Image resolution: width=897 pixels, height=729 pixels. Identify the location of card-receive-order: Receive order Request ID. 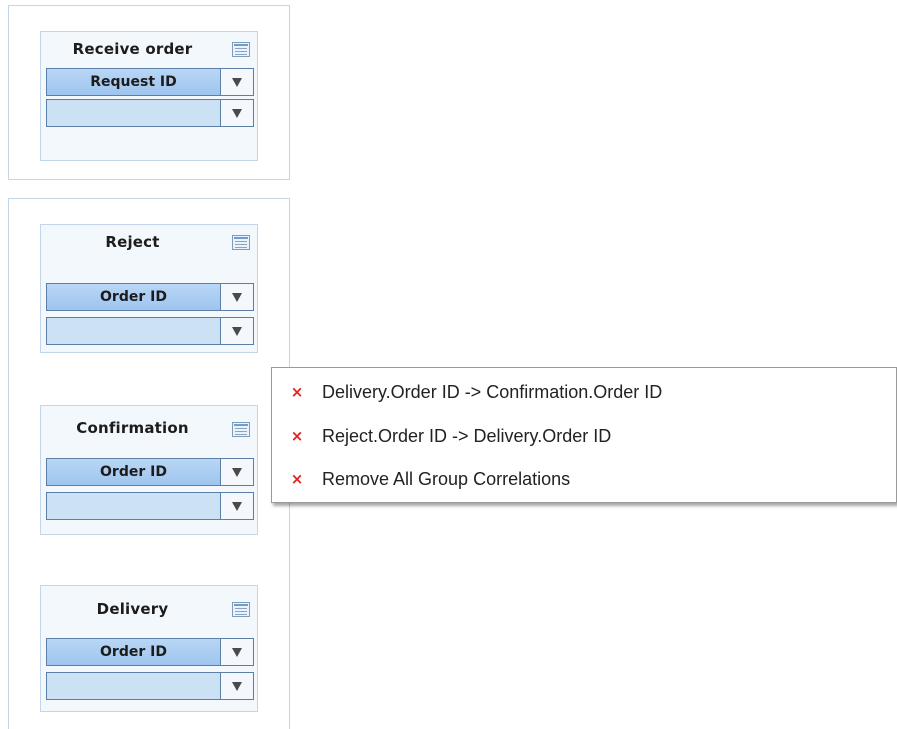
(149, 96).